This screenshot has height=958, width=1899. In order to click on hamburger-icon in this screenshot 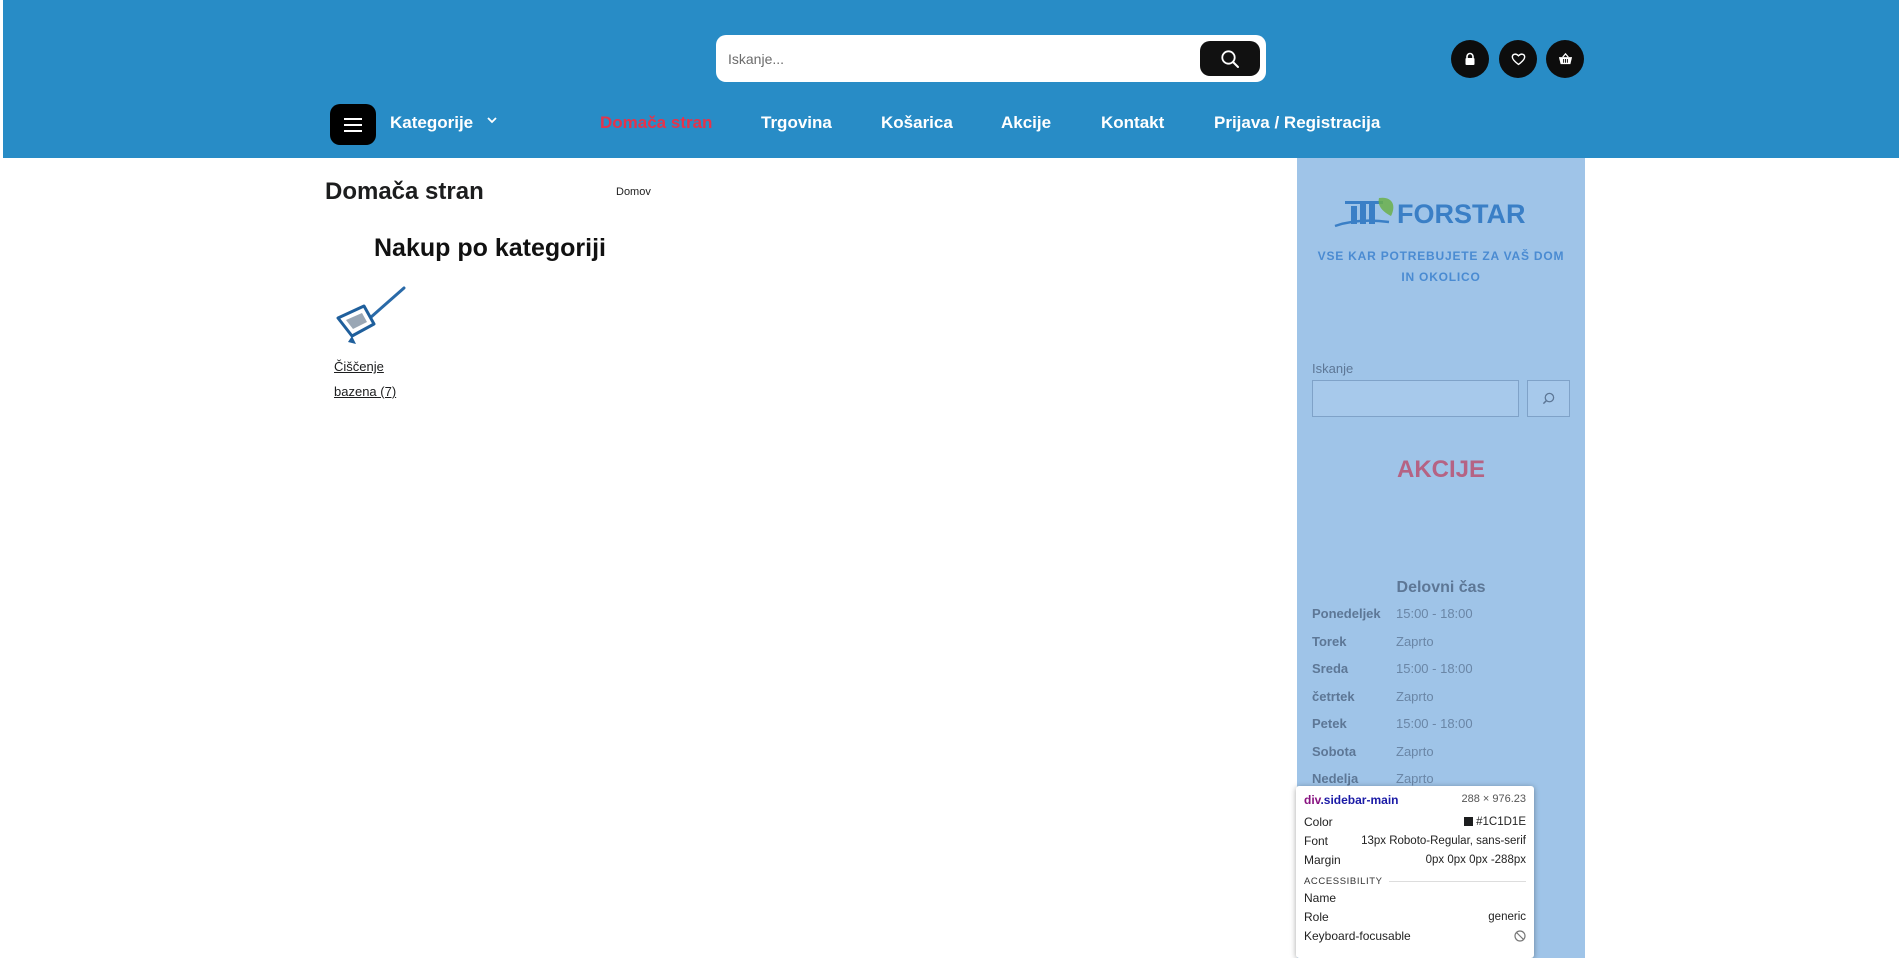, I will do `click(353, 124)`.